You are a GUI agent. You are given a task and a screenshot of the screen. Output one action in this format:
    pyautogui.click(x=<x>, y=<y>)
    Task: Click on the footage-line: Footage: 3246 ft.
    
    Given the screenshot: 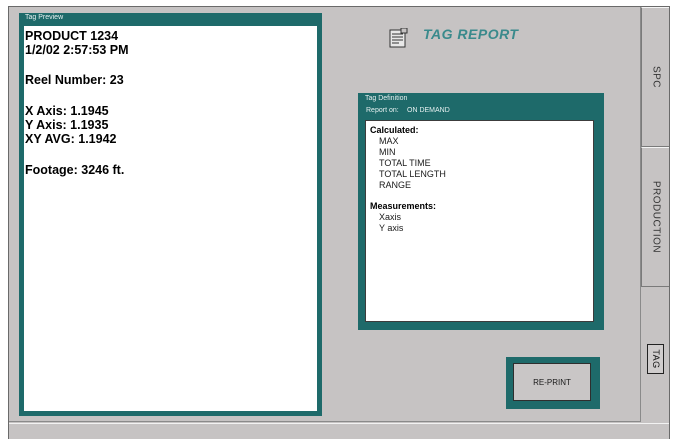 What is the action you would take?
    pyautogui.click(x=75, y=170)
    